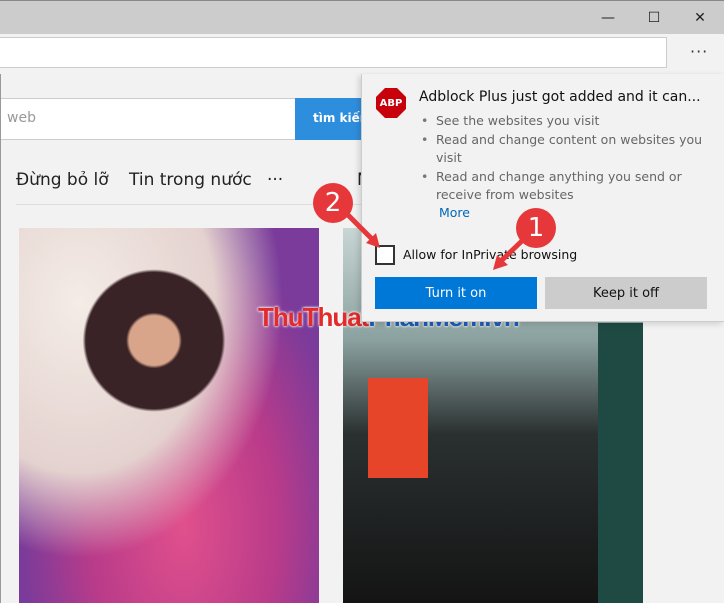 This screenshot has width=724, height=603. I want to click on keep-it-off-button: Keep it off, so click(626, 293).